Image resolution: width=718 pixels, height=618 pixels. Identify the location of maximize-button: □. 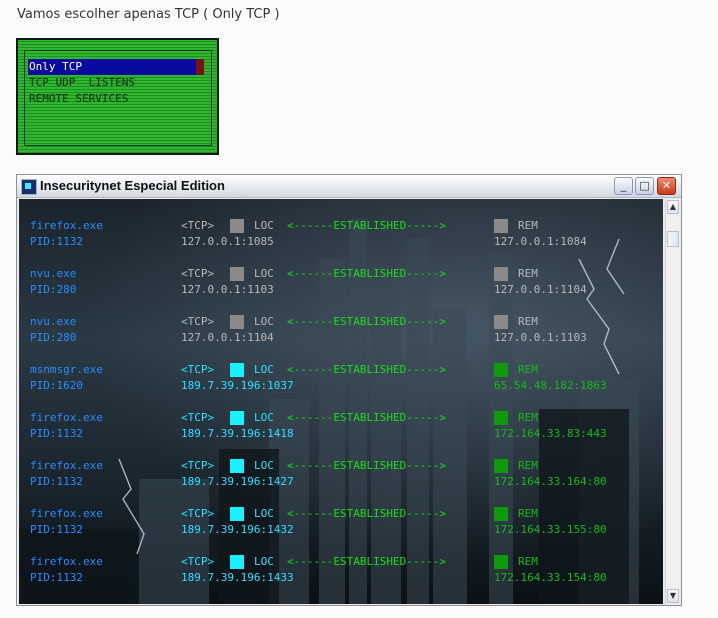
(644, 186).